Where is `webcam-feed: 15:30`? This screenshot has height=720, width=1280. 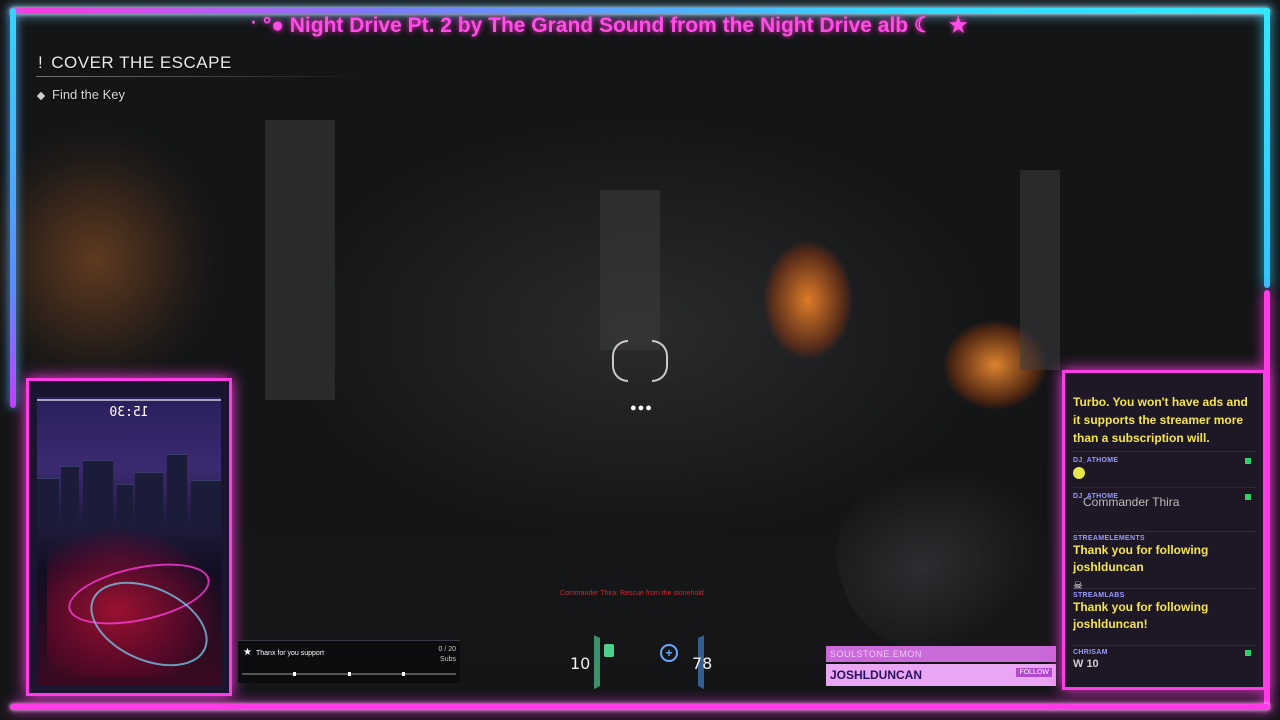 webcam-feed: 15:30 is located at coordinates (129, 541).